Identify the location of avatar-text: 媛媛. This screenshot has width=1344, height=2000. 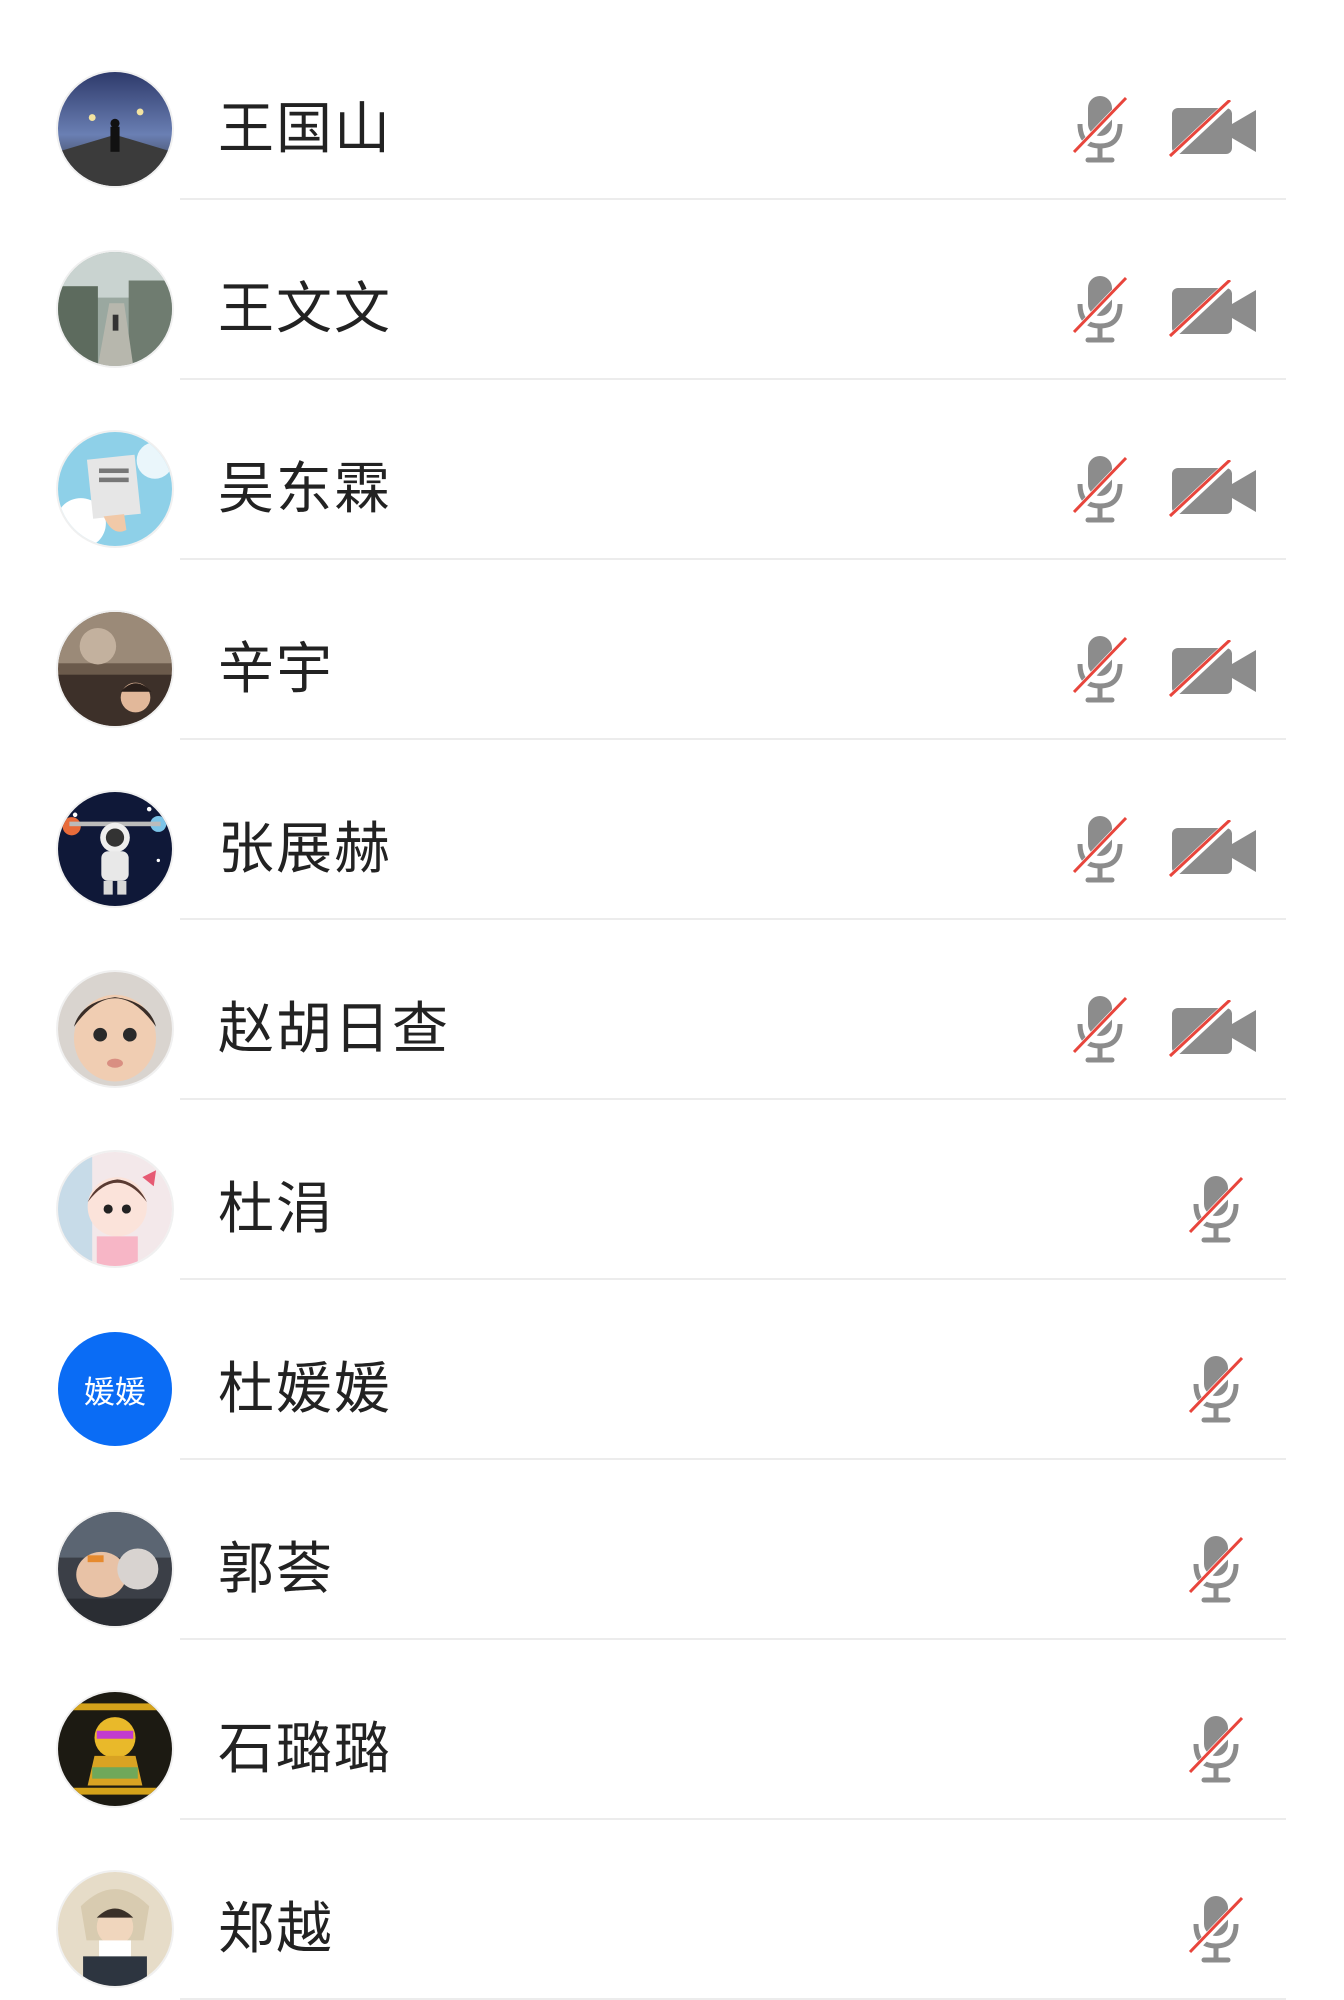
(115, 1389).